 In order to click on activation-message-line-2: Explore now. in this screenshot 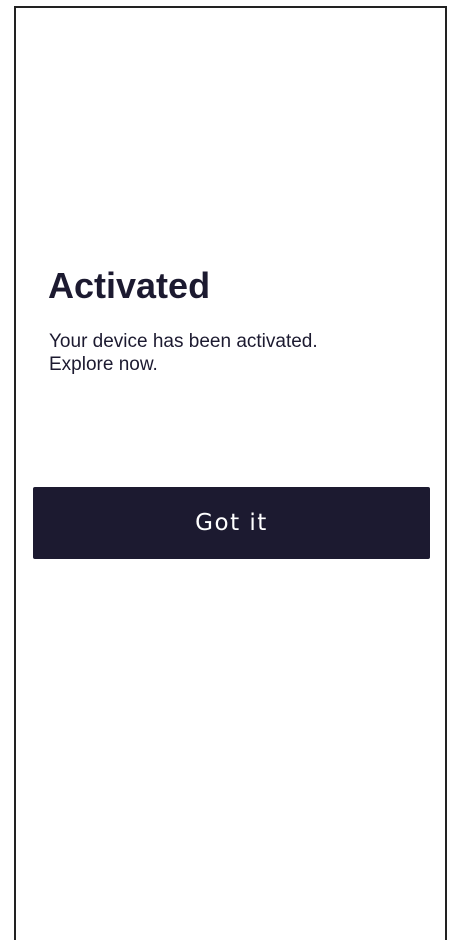, I will do `click(103, 364)`.